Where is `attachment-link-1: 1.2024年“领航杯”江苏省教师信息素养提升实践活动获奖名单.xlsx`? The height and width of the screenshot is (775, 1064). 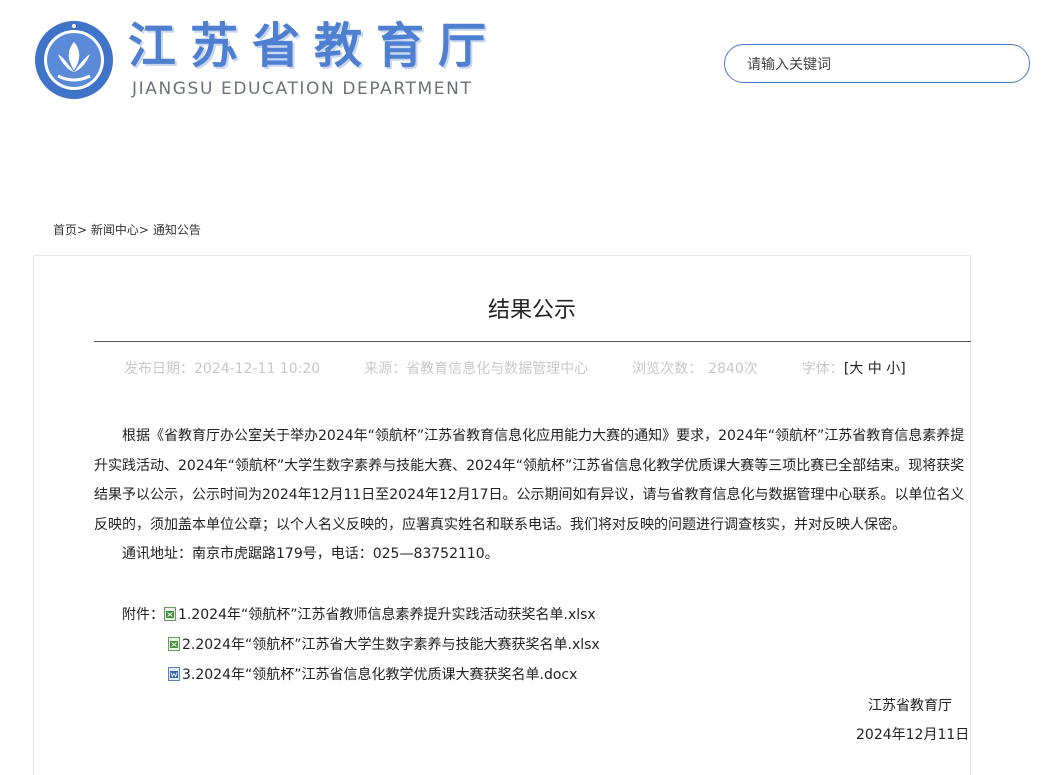
attachment-link-1: 1.2024年“领航杯”江苏省教师信息素养提升实践活动获奖名单.xlsx is located at coordinates (387, 615).